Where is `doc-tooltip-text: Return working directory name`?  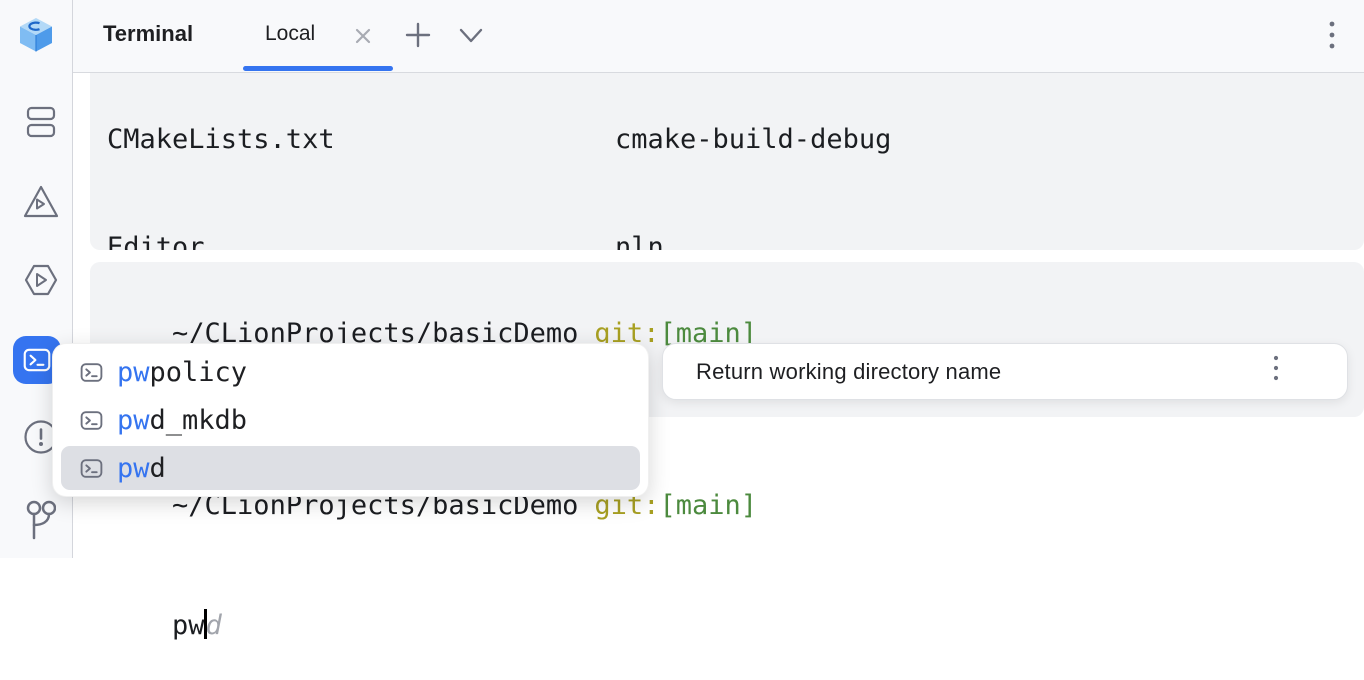
doc-tooltip-text: Return working directory name is located at coordinates (849, 371).